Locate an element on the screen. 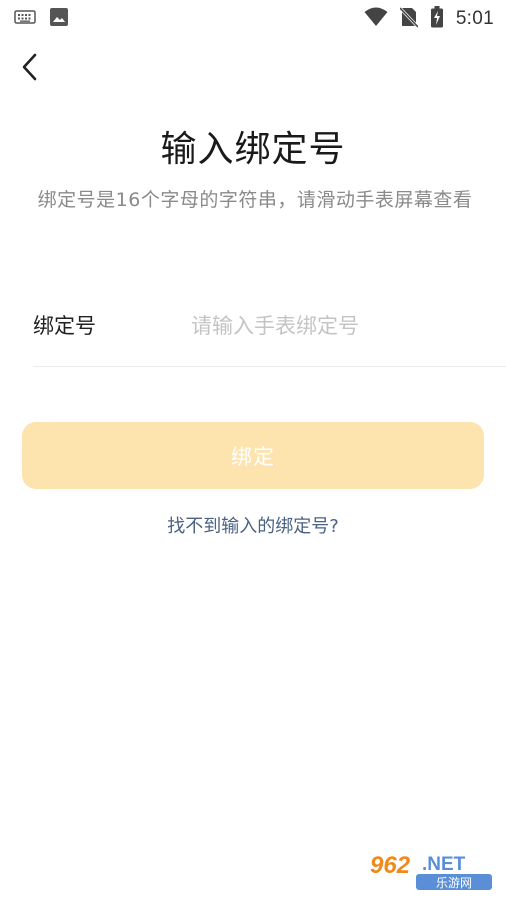 This screenshot has width=506, height=900. bind-number-label: 绑定号 is located at coordinates (64, 326).